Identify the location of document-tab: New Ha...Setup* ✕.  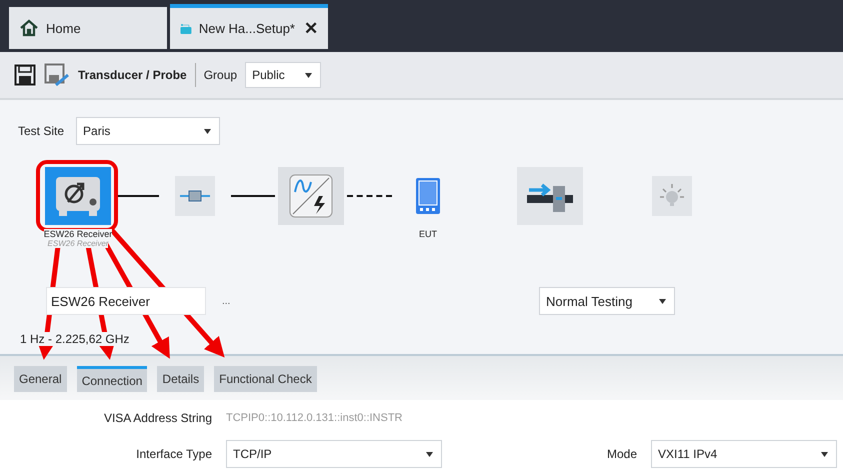
(249, 26).